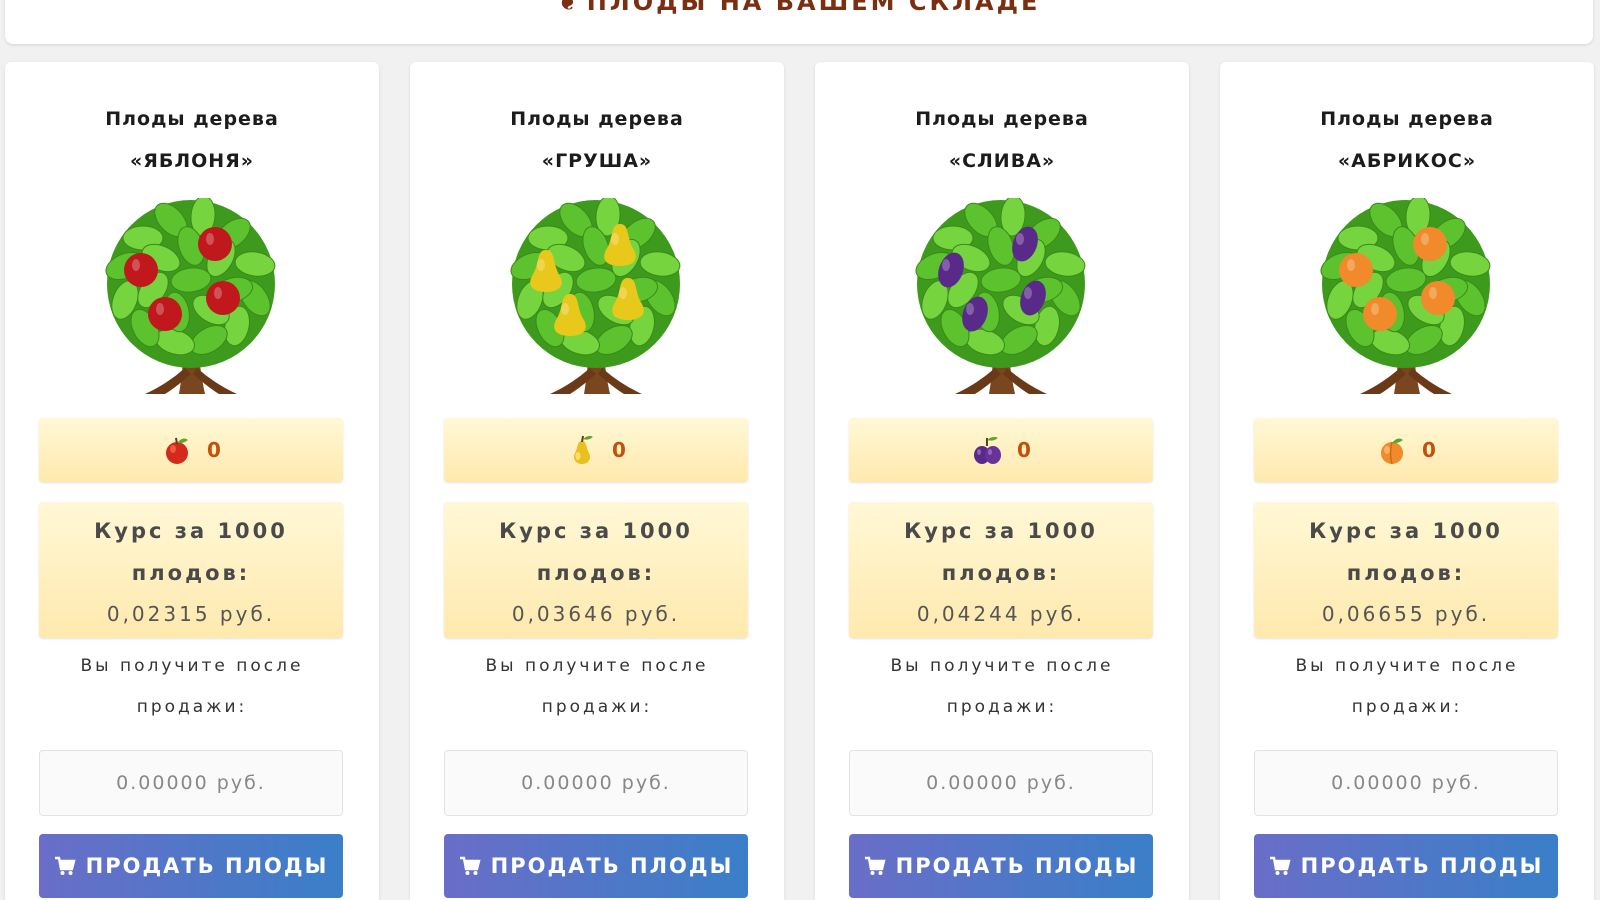  I want to click on header-panel: ❦ ПЛОДЫ НА ВАШЕМ СКЛАДЕ, so click(799, 22).